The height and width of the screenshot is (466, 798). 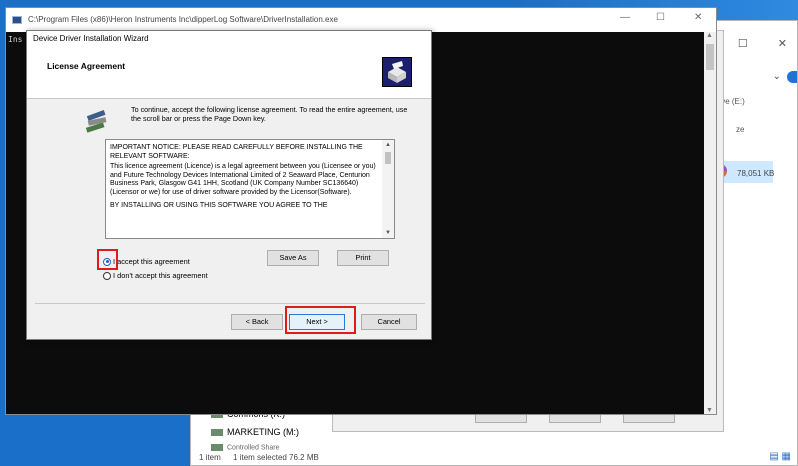 What do you see at coordinates (229, 73) in the screenshot?
I see `wizard-header: License Agreement` at bounding box center [229, 73].